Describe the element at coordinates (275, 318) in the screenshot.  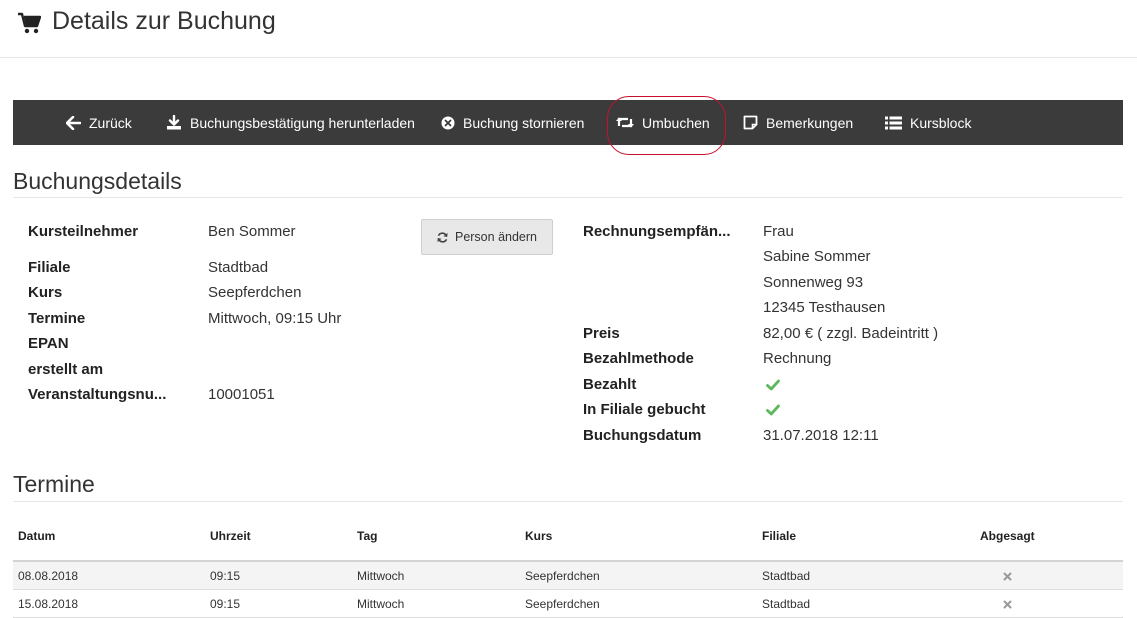
I see `dates-value: Mittwoch, 09:15 Uhr` at that location.